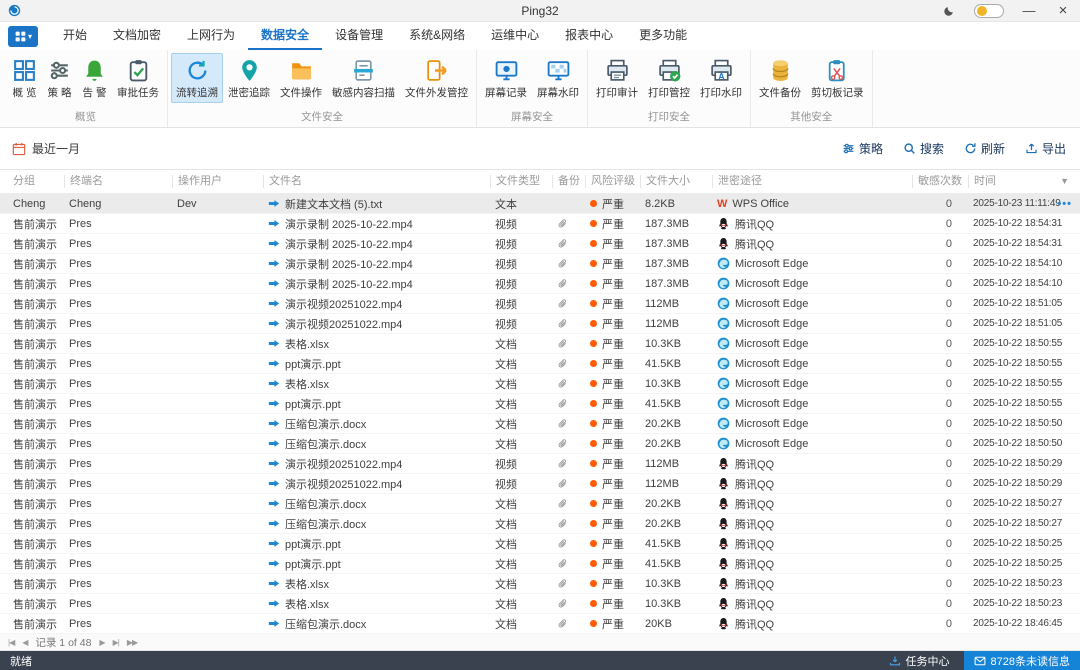 This screenshot has height=670, width=1080. I want to click on column-header-终端名: 终端名, so click(118, 181).